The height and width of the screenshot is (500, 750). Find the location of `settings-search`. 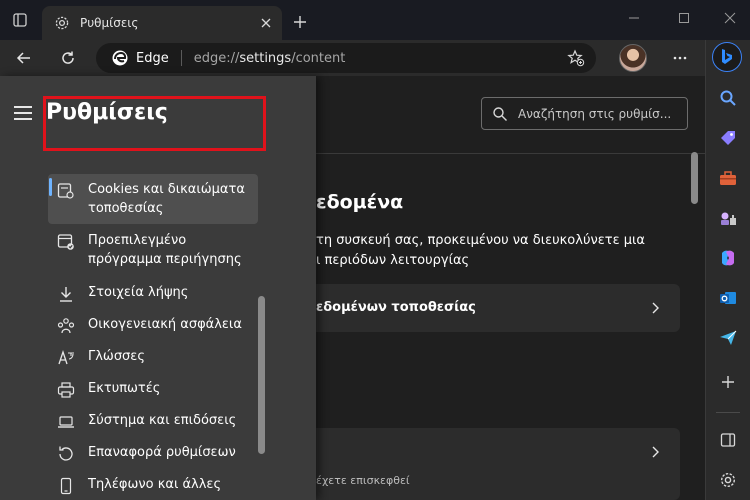

settings-search is located at coordinates (584, 113).